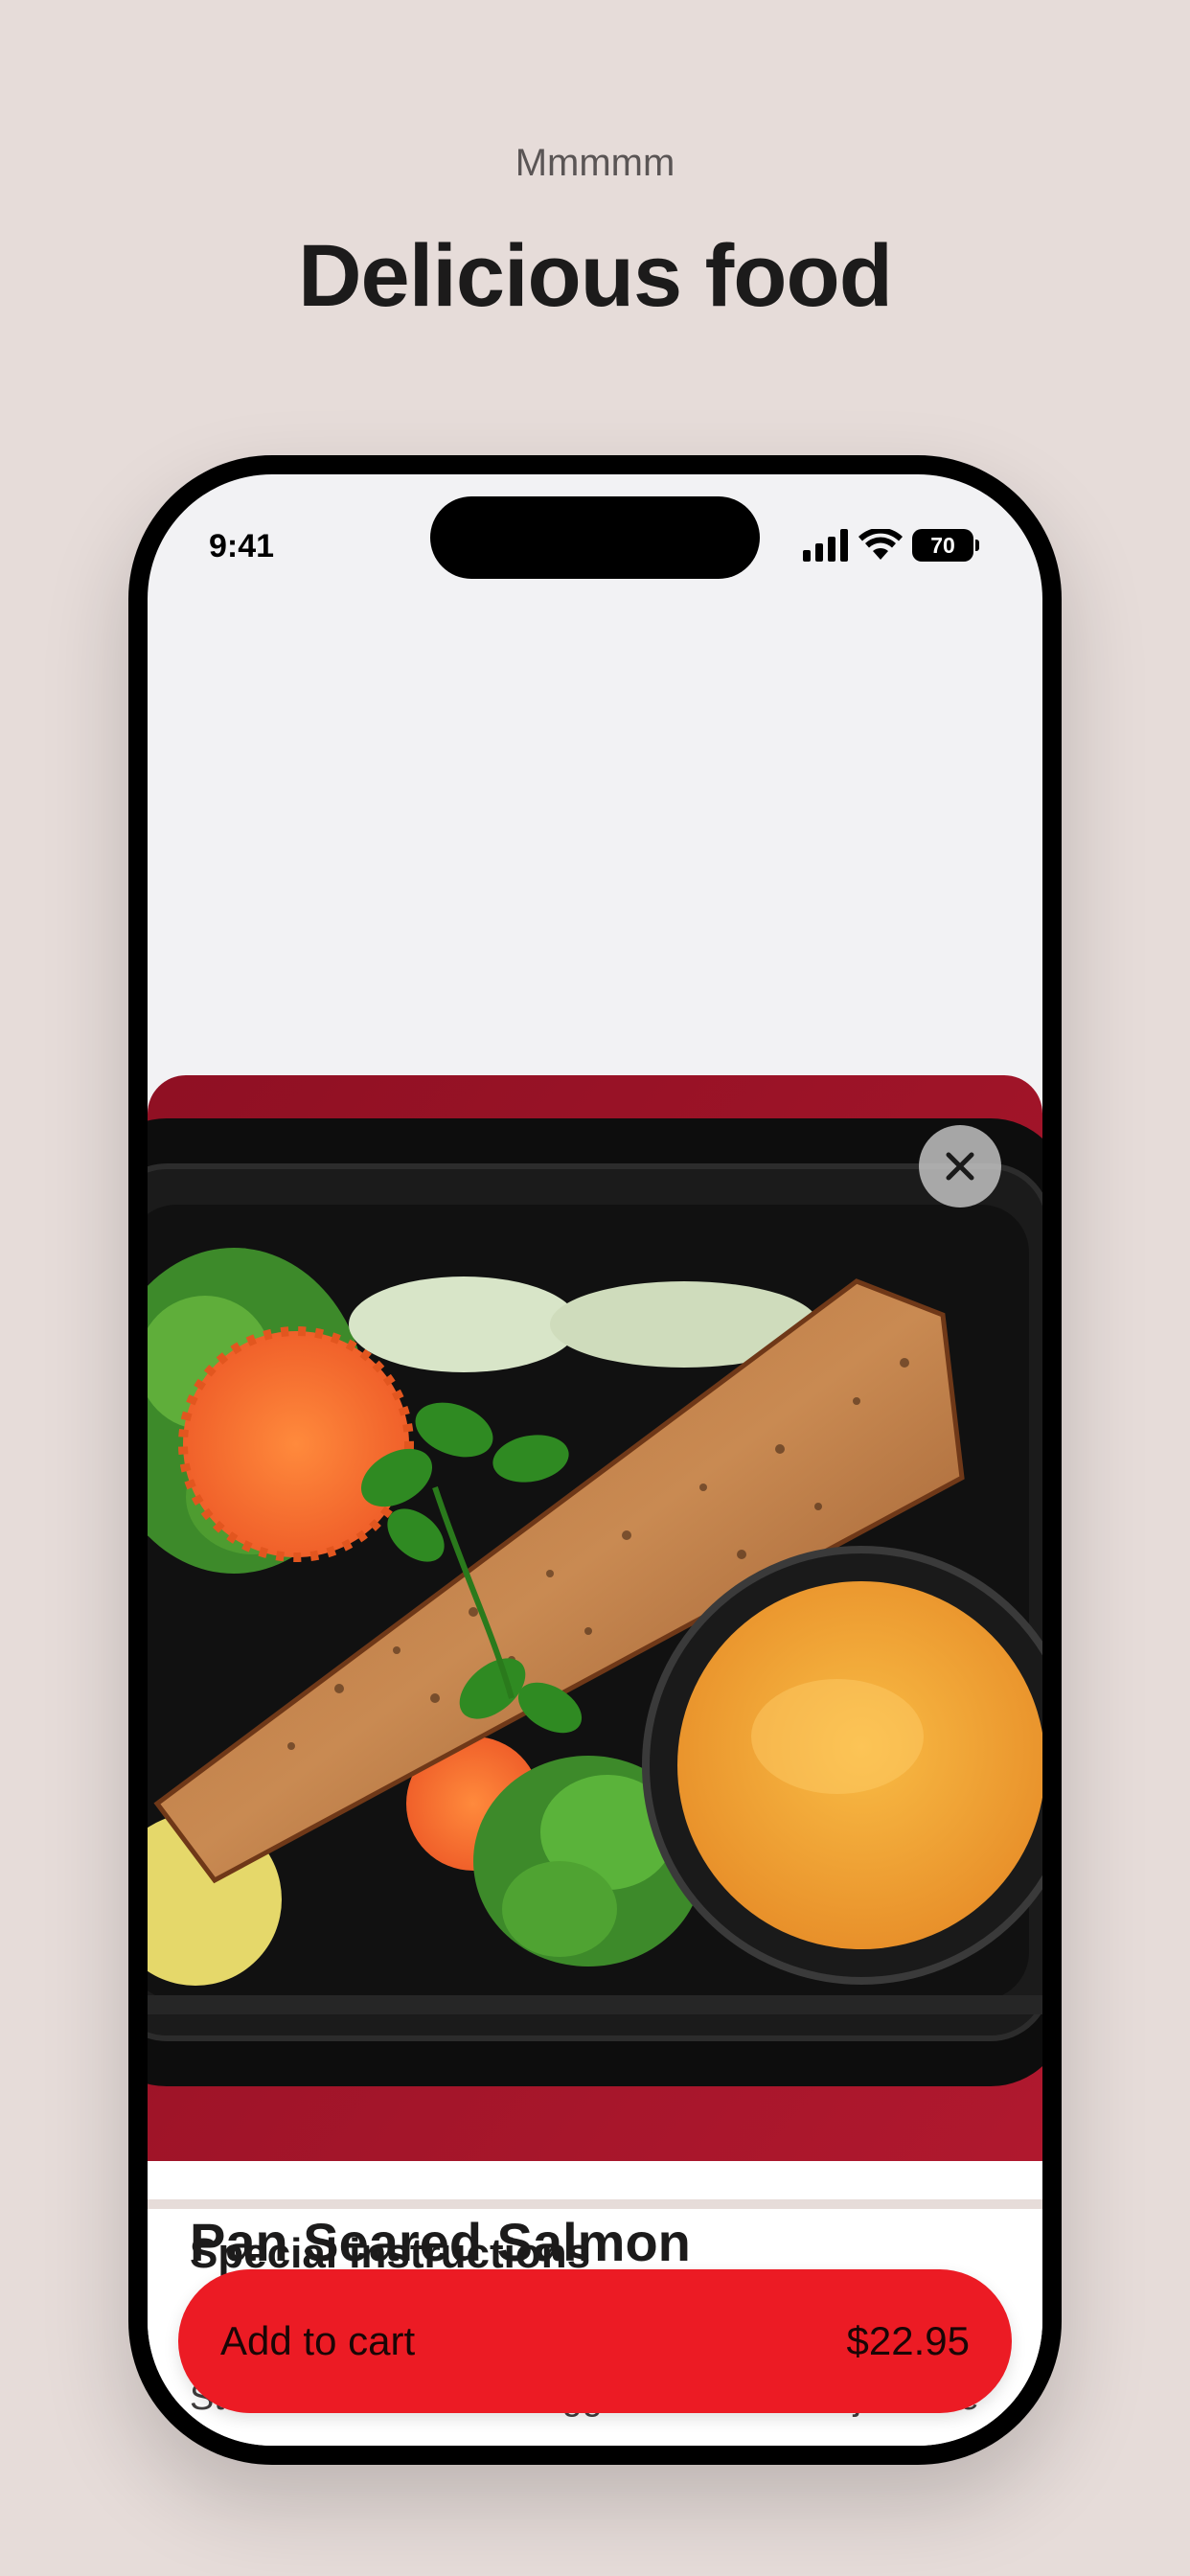  What do you see at coordinates (595, 163) in the screenshot?
I see `promo-kicker: Mmmmm` at bounding box center [595, 163].